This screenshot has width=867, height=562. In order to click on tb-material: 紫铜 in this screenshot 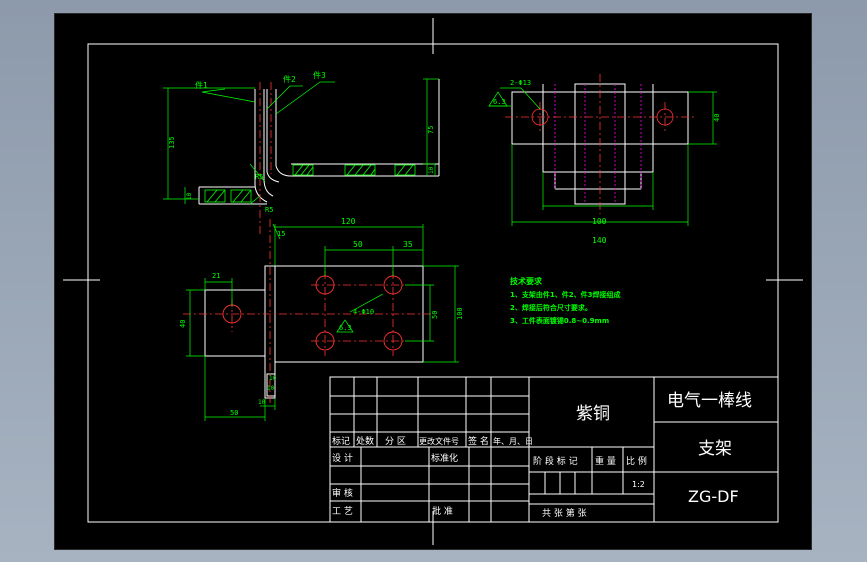, I will do `click(593, 414)`.